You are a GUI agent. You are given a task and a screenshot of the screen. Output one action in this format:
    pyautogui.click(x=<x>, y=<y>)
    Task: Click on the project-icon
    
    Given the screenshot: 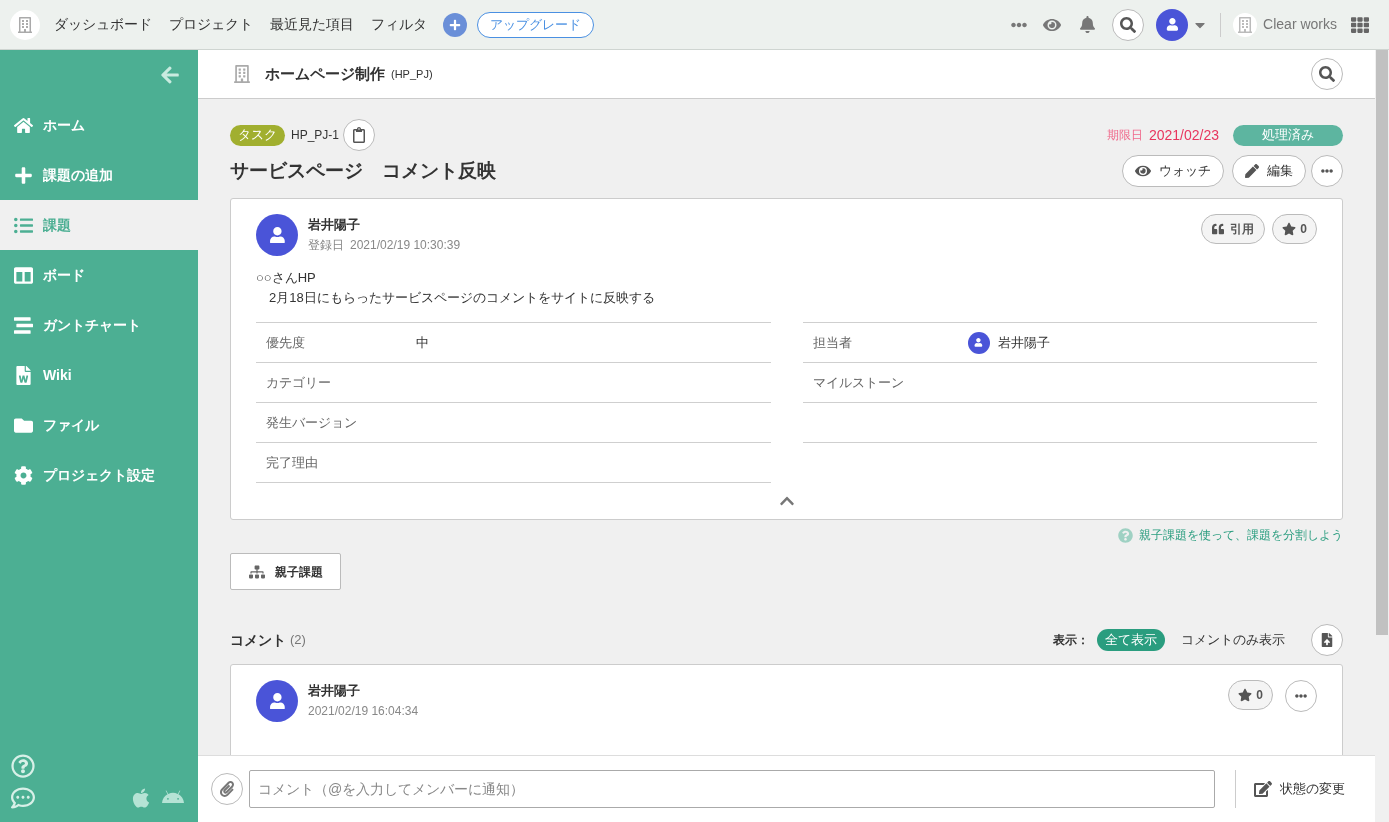 What is the action you would take?
    pyautogui.click(x=242, y=74)
    